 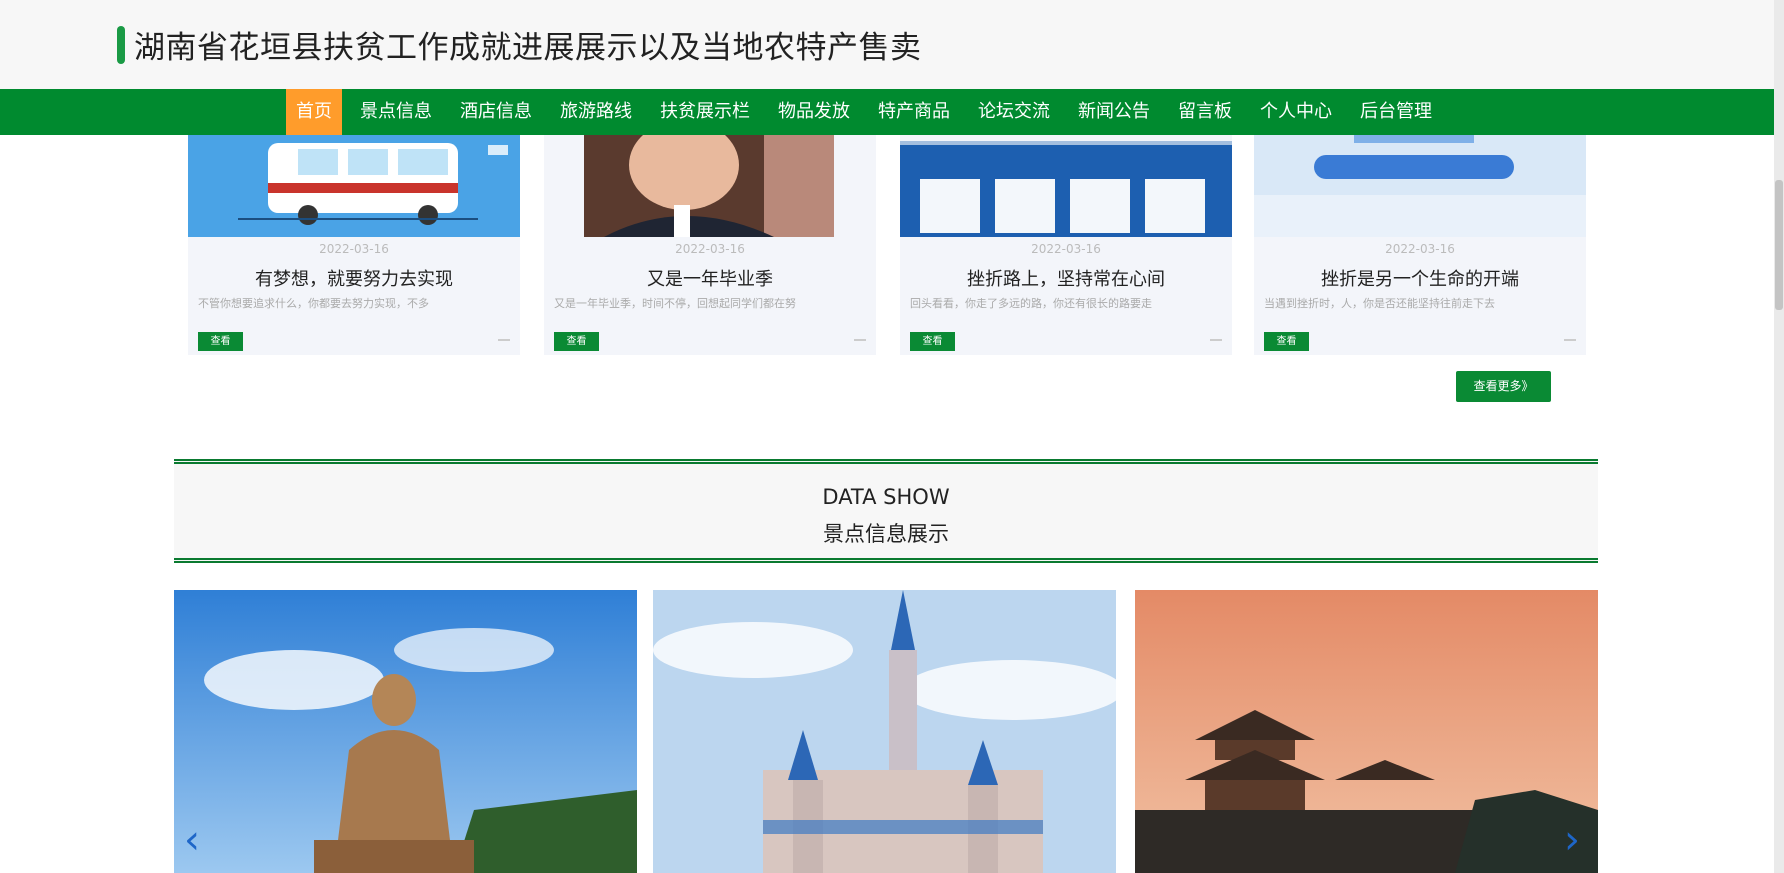 I want to click on nav-item: 新闻公告, so click(x=1114, y=112).